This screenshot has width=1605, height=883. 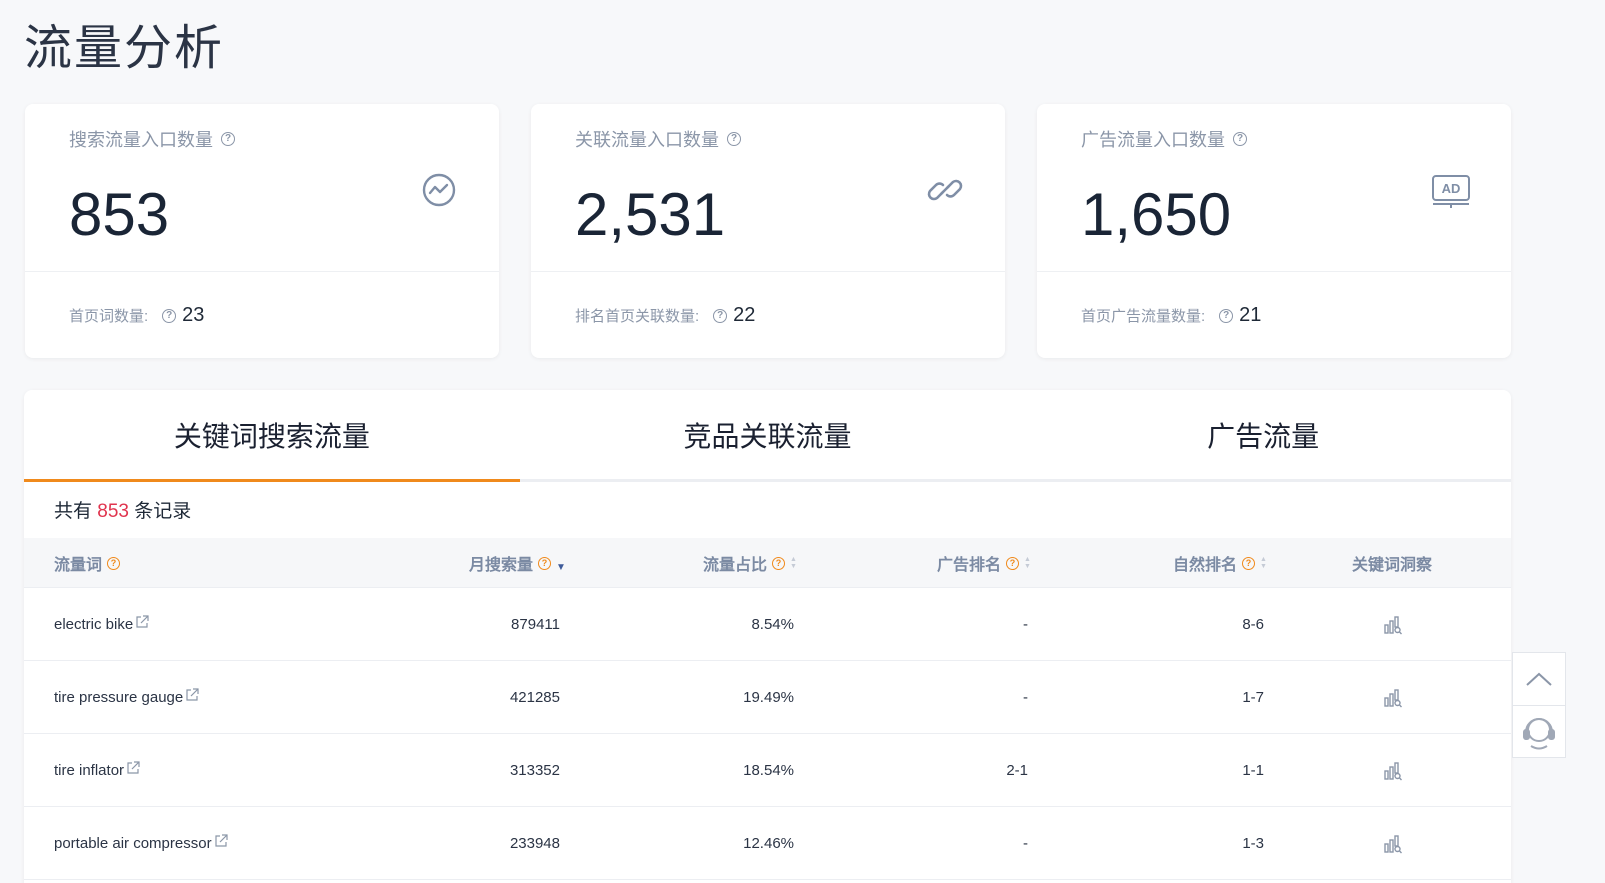 What do you see at coordinates (561, 567) in the screenshot?
I see `sort-desc-icon: ▼` at bounding box center [561, 567].